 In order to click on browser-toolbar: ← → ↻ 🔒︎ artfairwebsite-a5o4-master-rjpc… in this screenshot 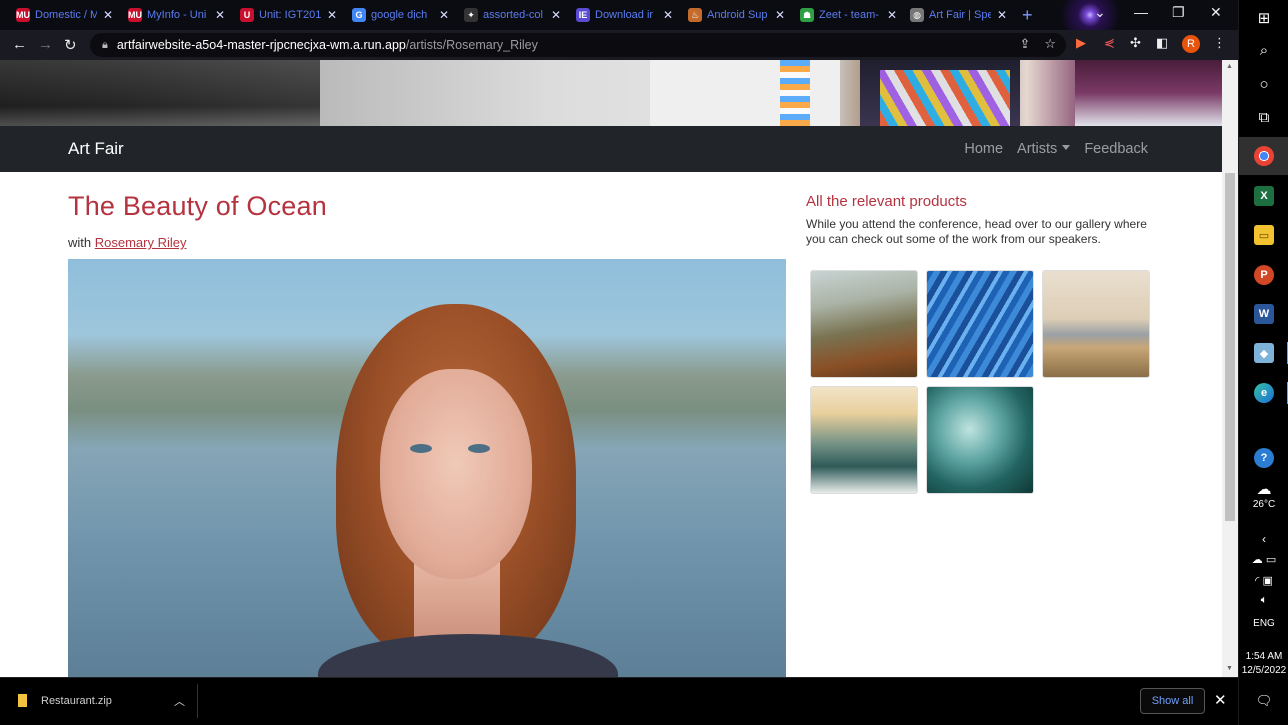, I will do `click(619, 45)`.